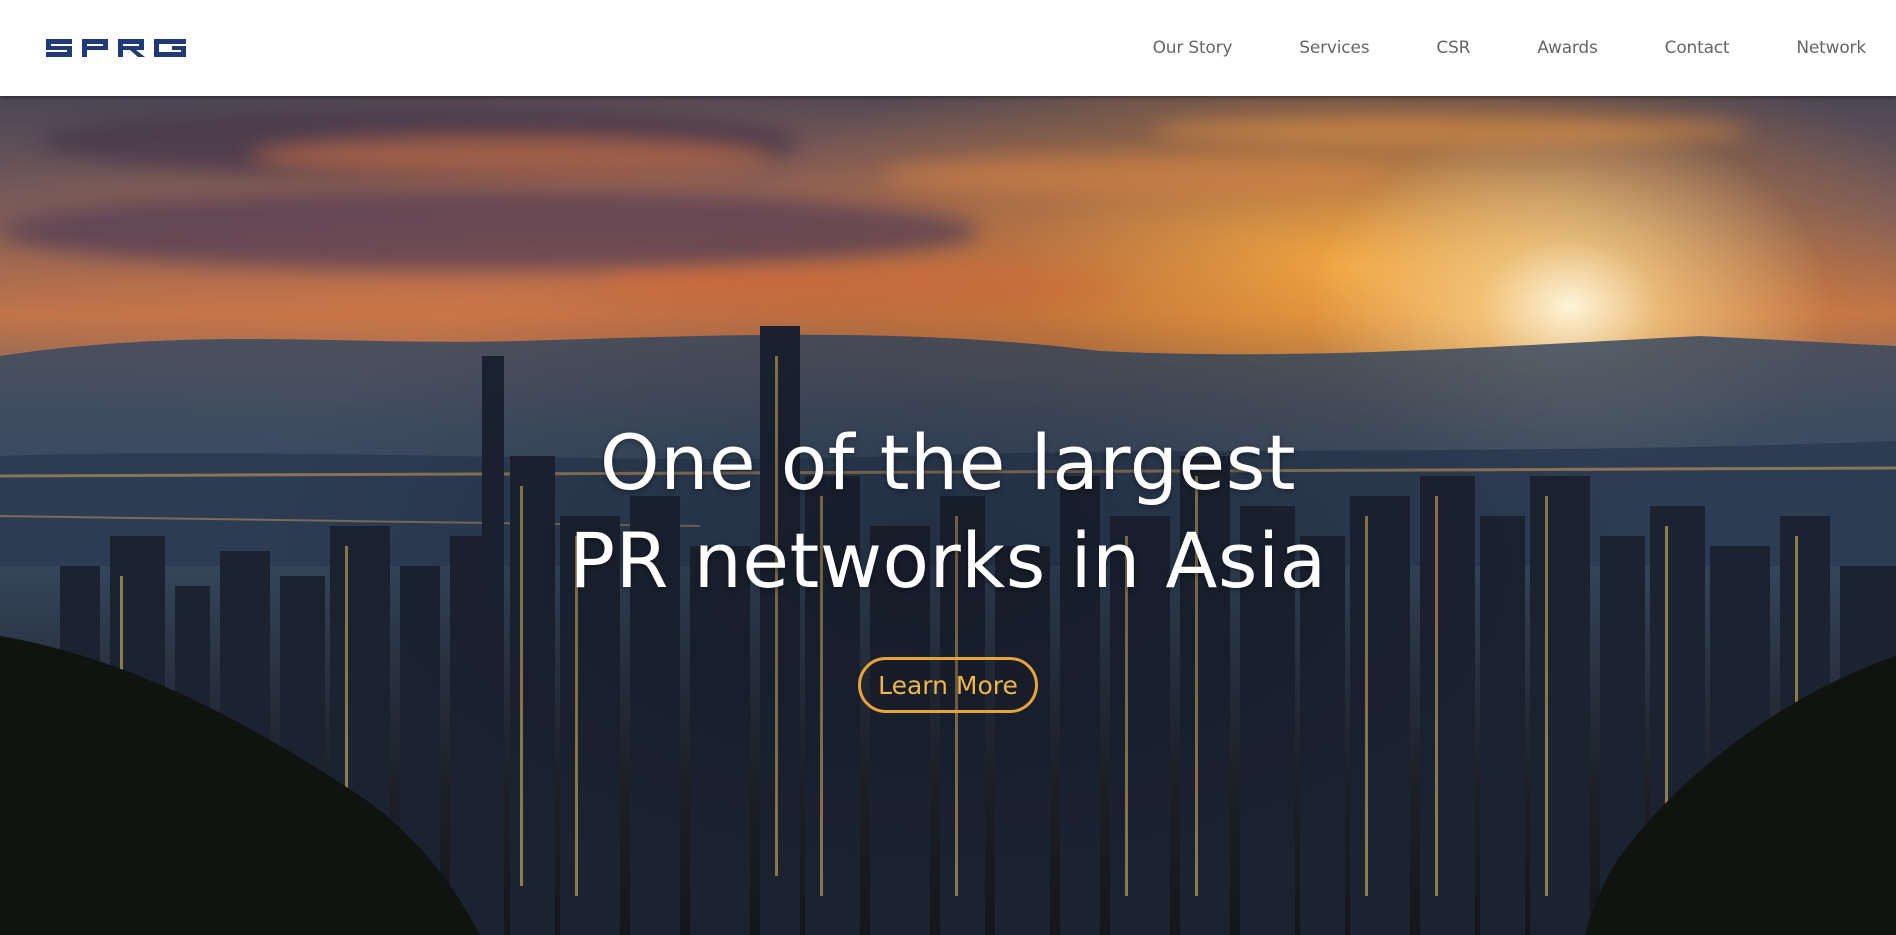  I want to click on sprg-logo-icon, so click(116, 48).